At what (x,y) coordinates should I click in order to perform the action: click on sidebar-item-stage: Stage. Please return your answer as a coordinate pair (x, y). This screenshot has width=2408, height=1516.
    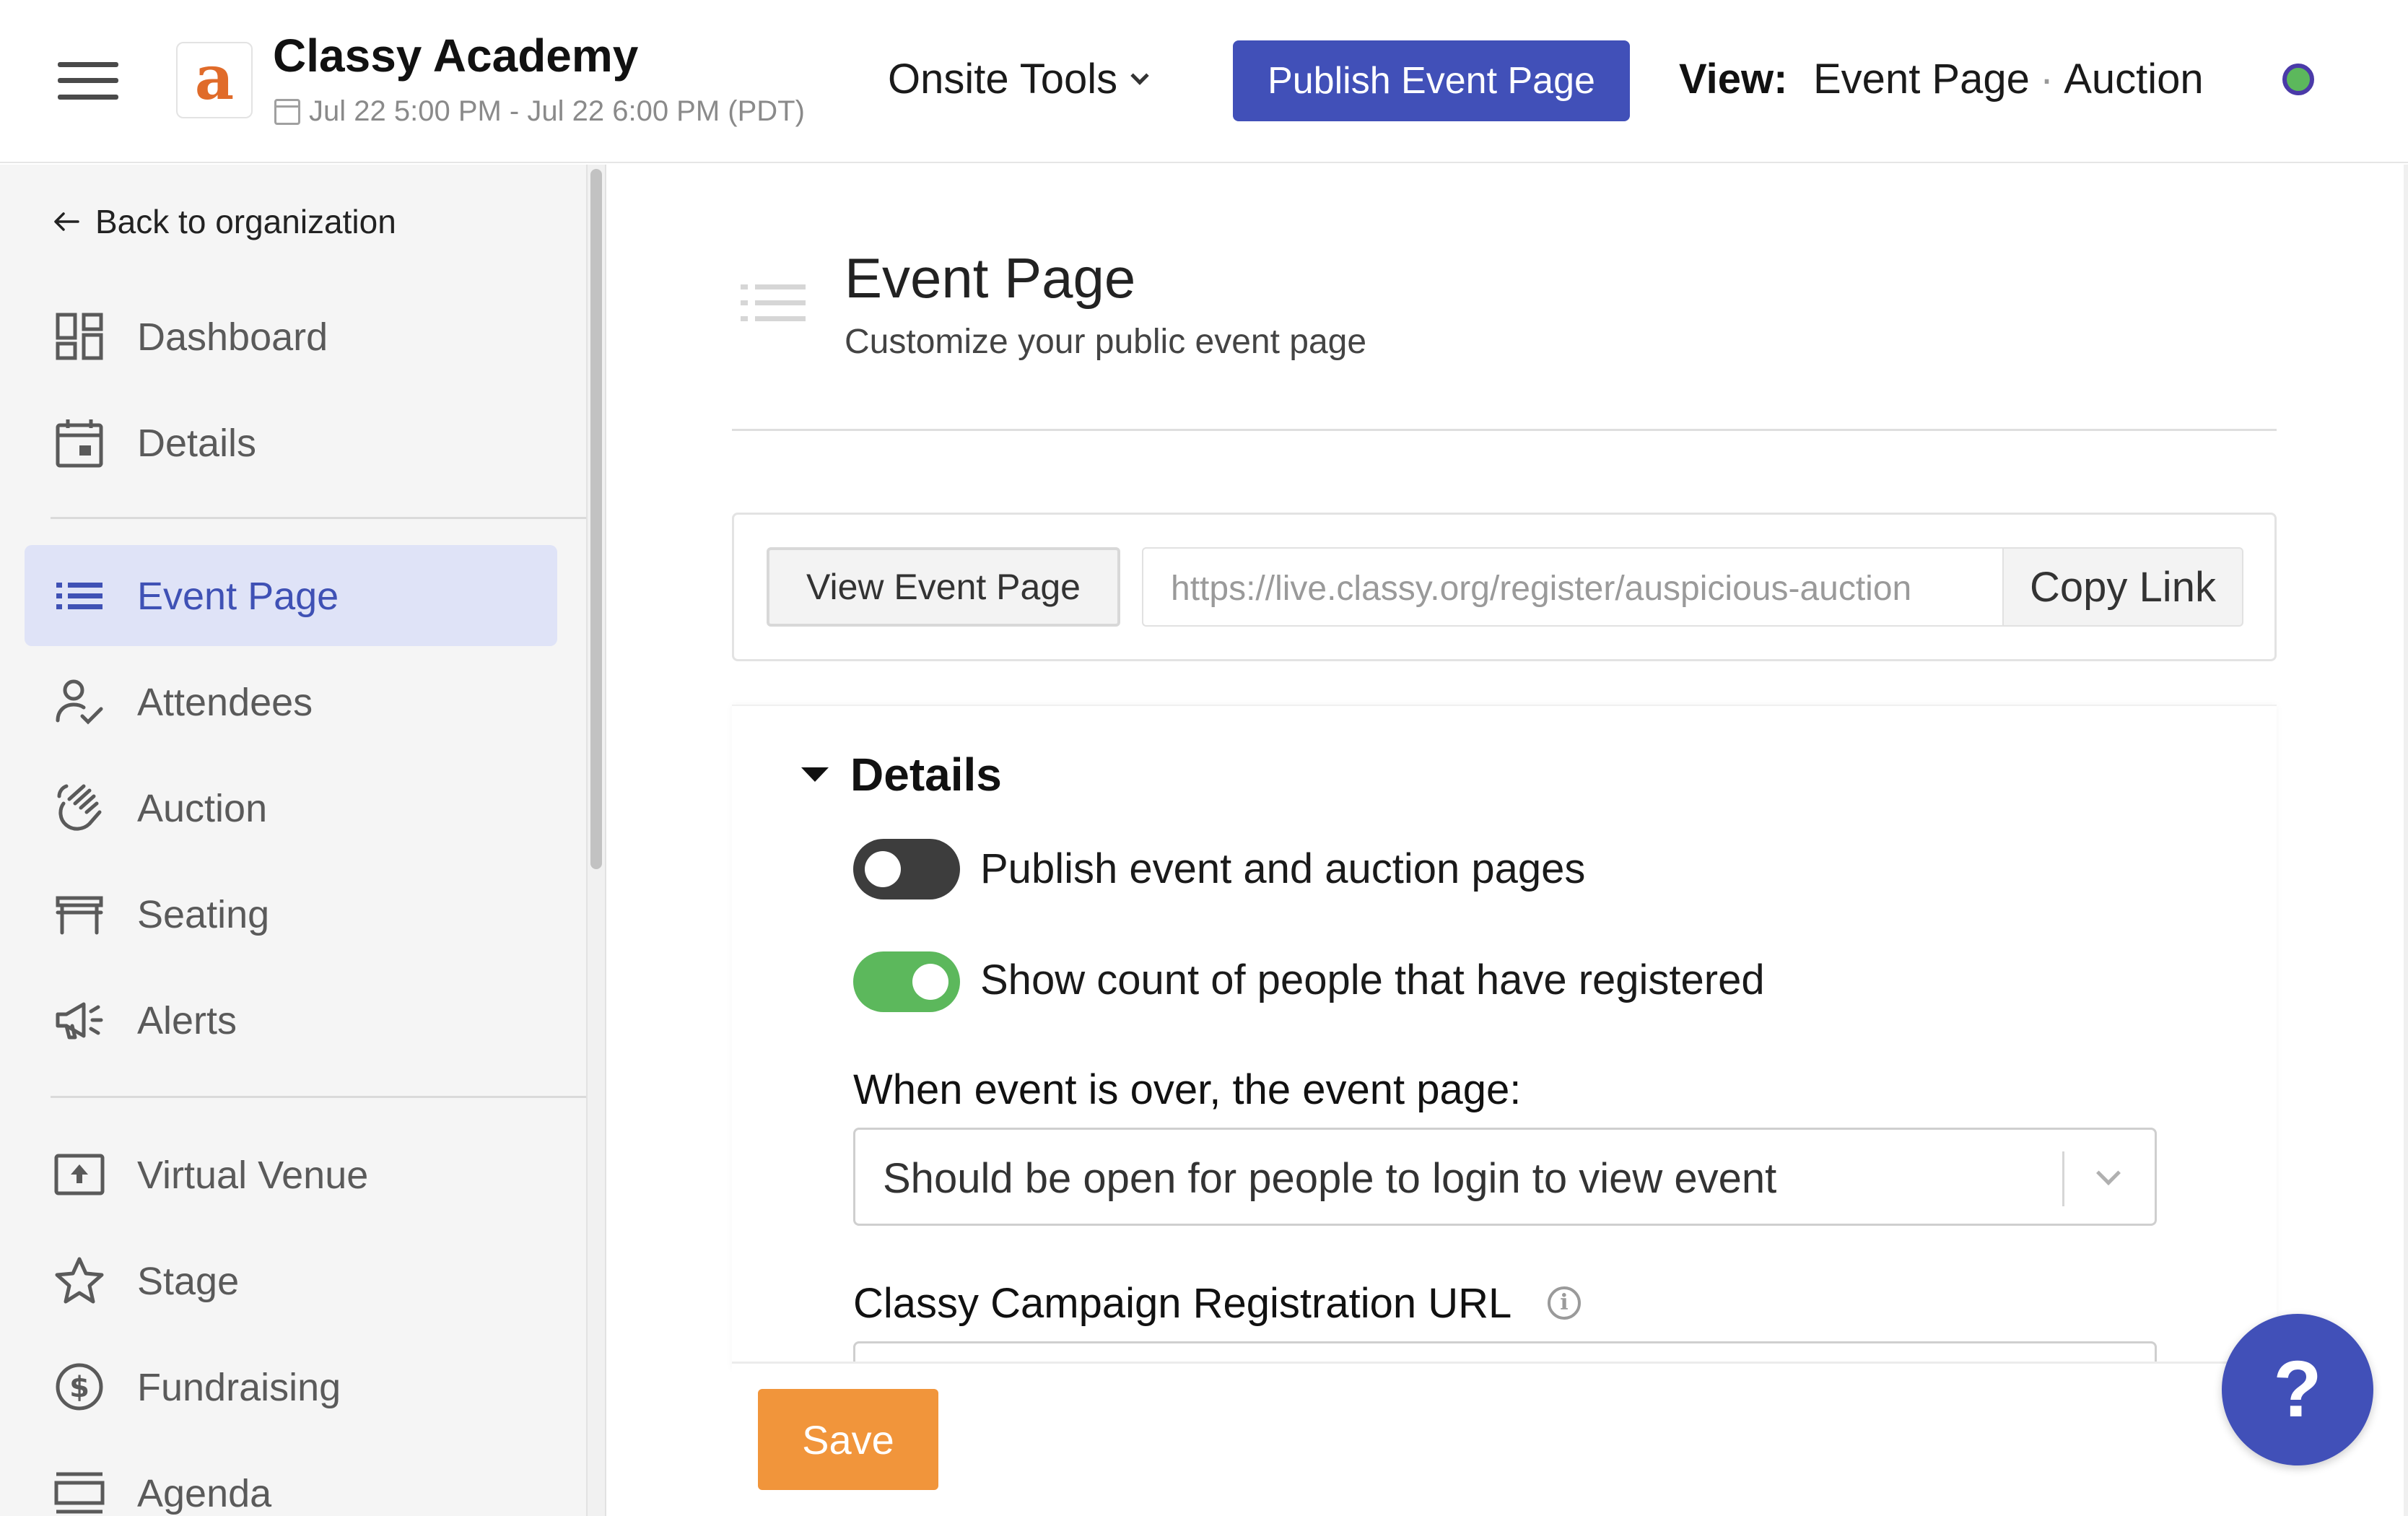
    Looking at the image, I should click on (291, 1281).